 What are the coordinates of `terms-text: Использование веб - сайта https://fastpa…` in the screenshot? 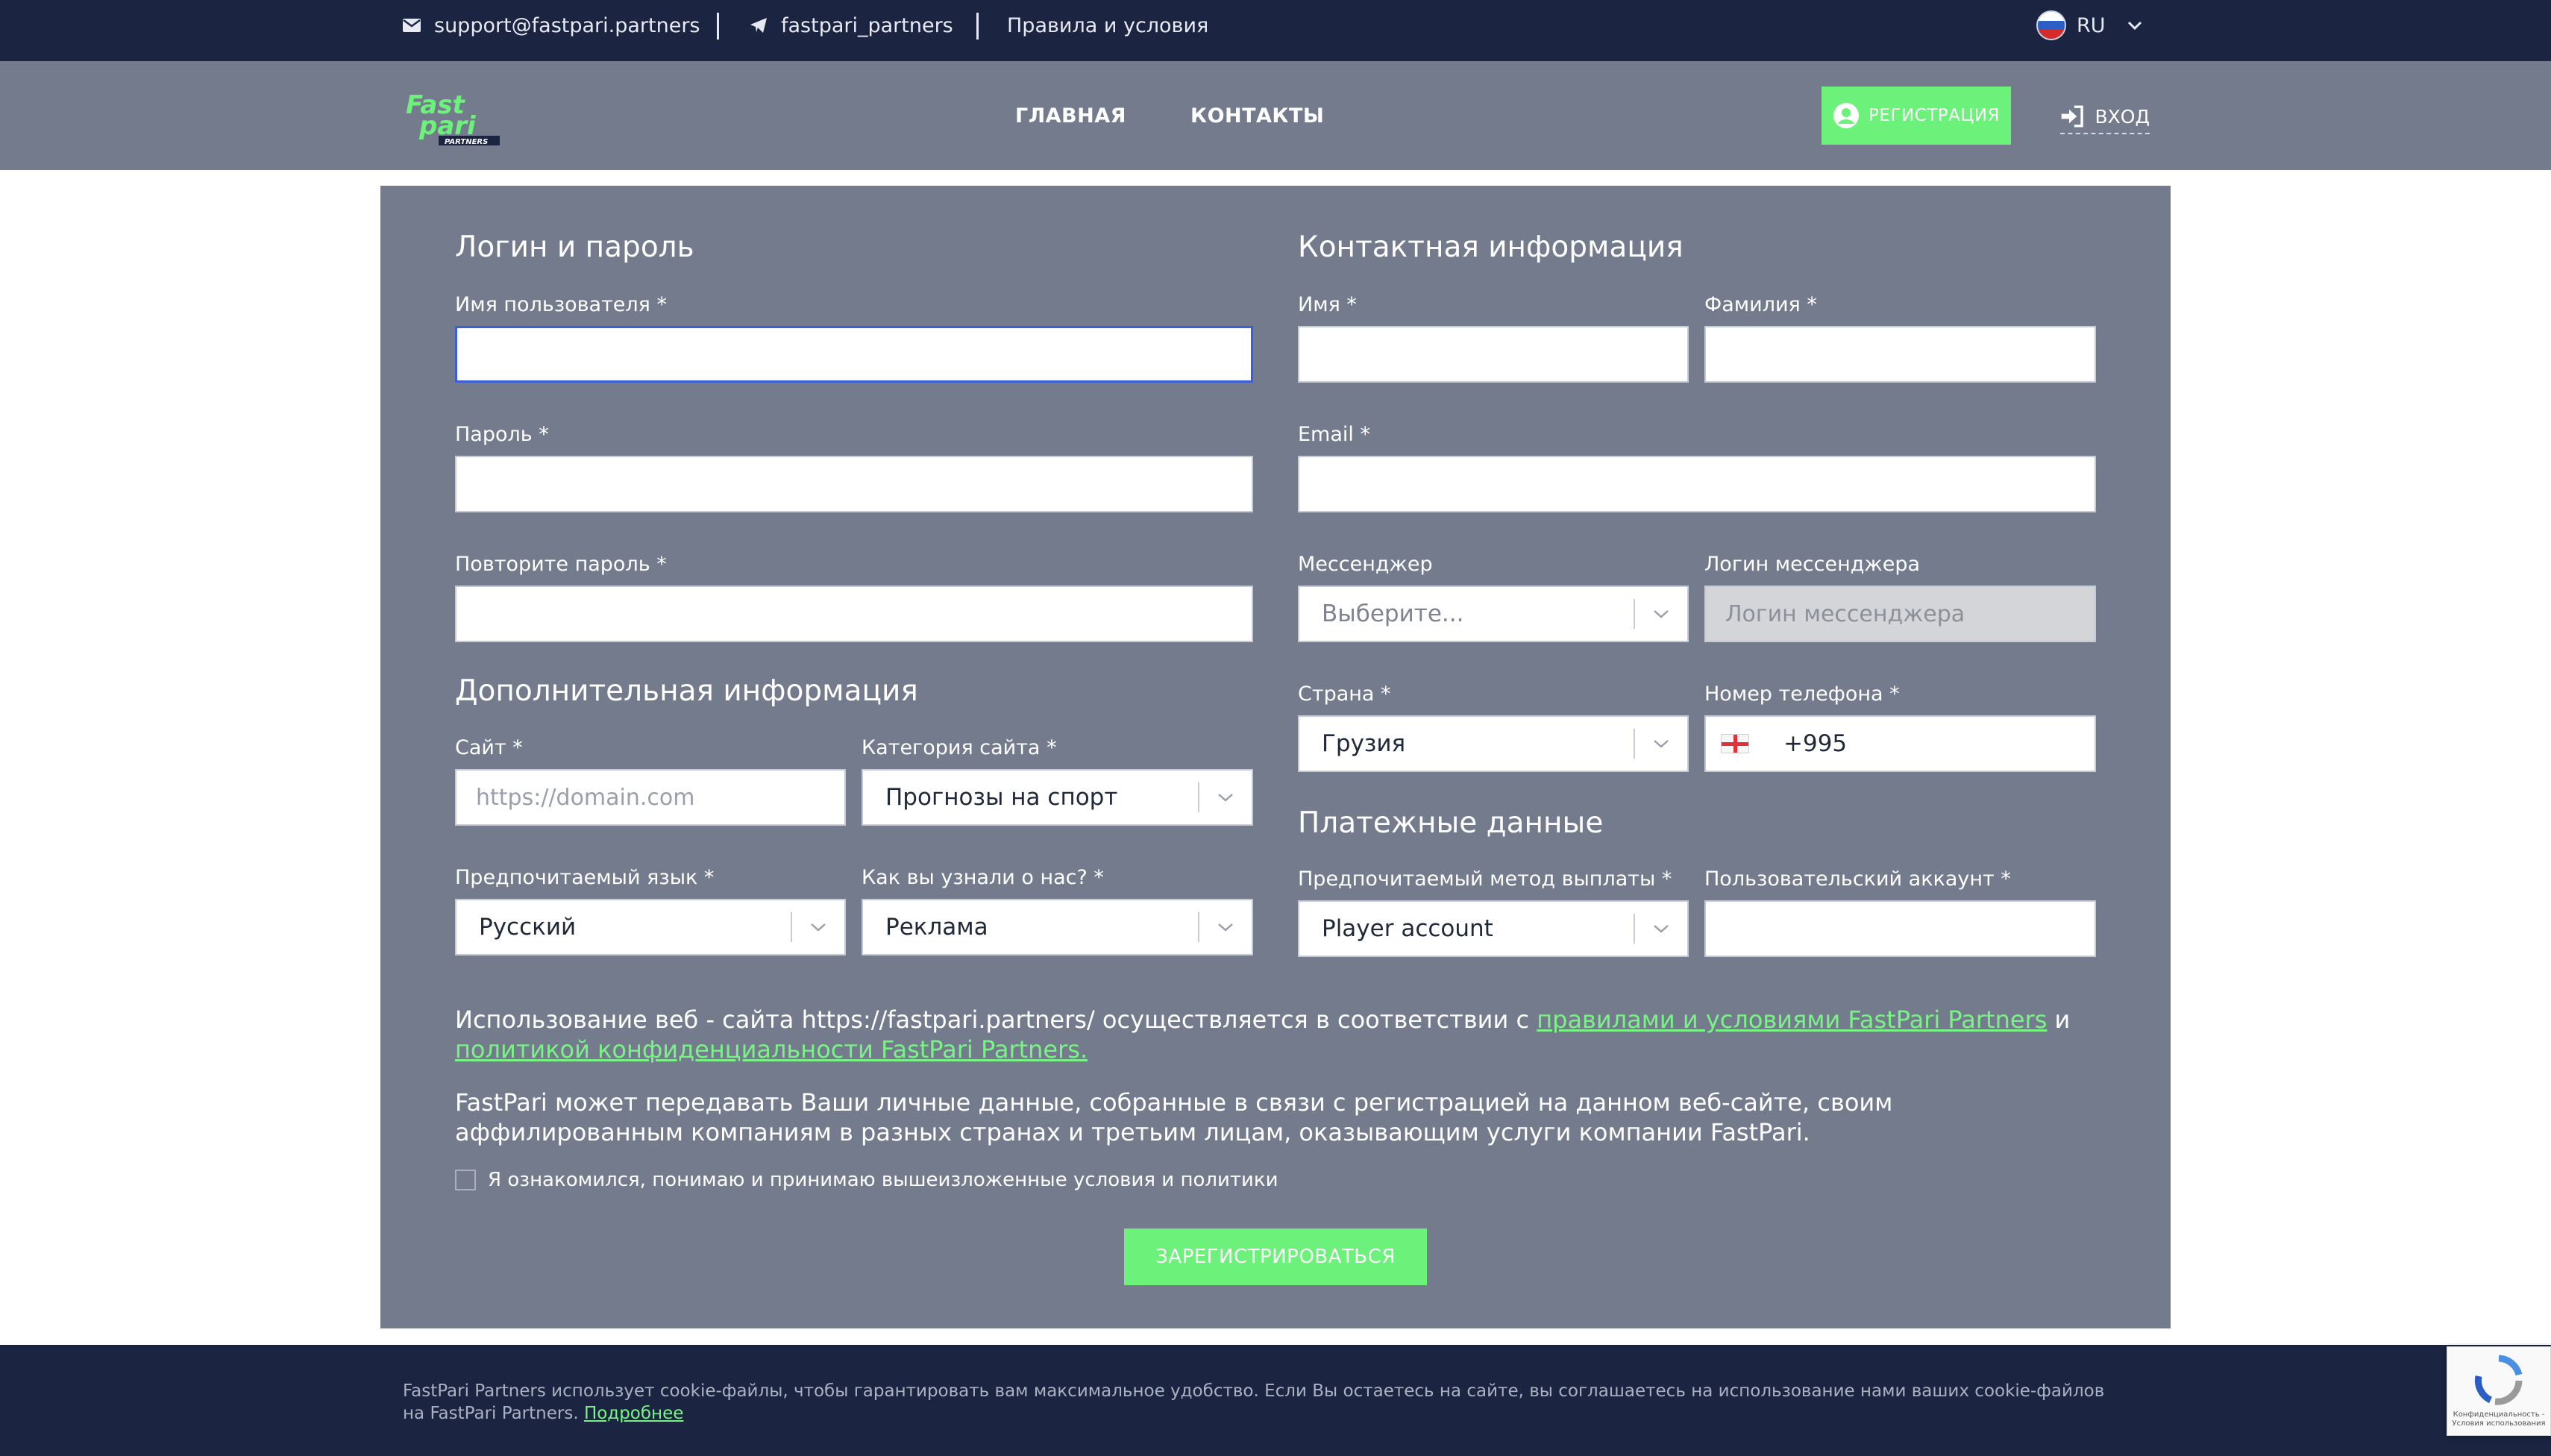 It's located at (996, 1019).